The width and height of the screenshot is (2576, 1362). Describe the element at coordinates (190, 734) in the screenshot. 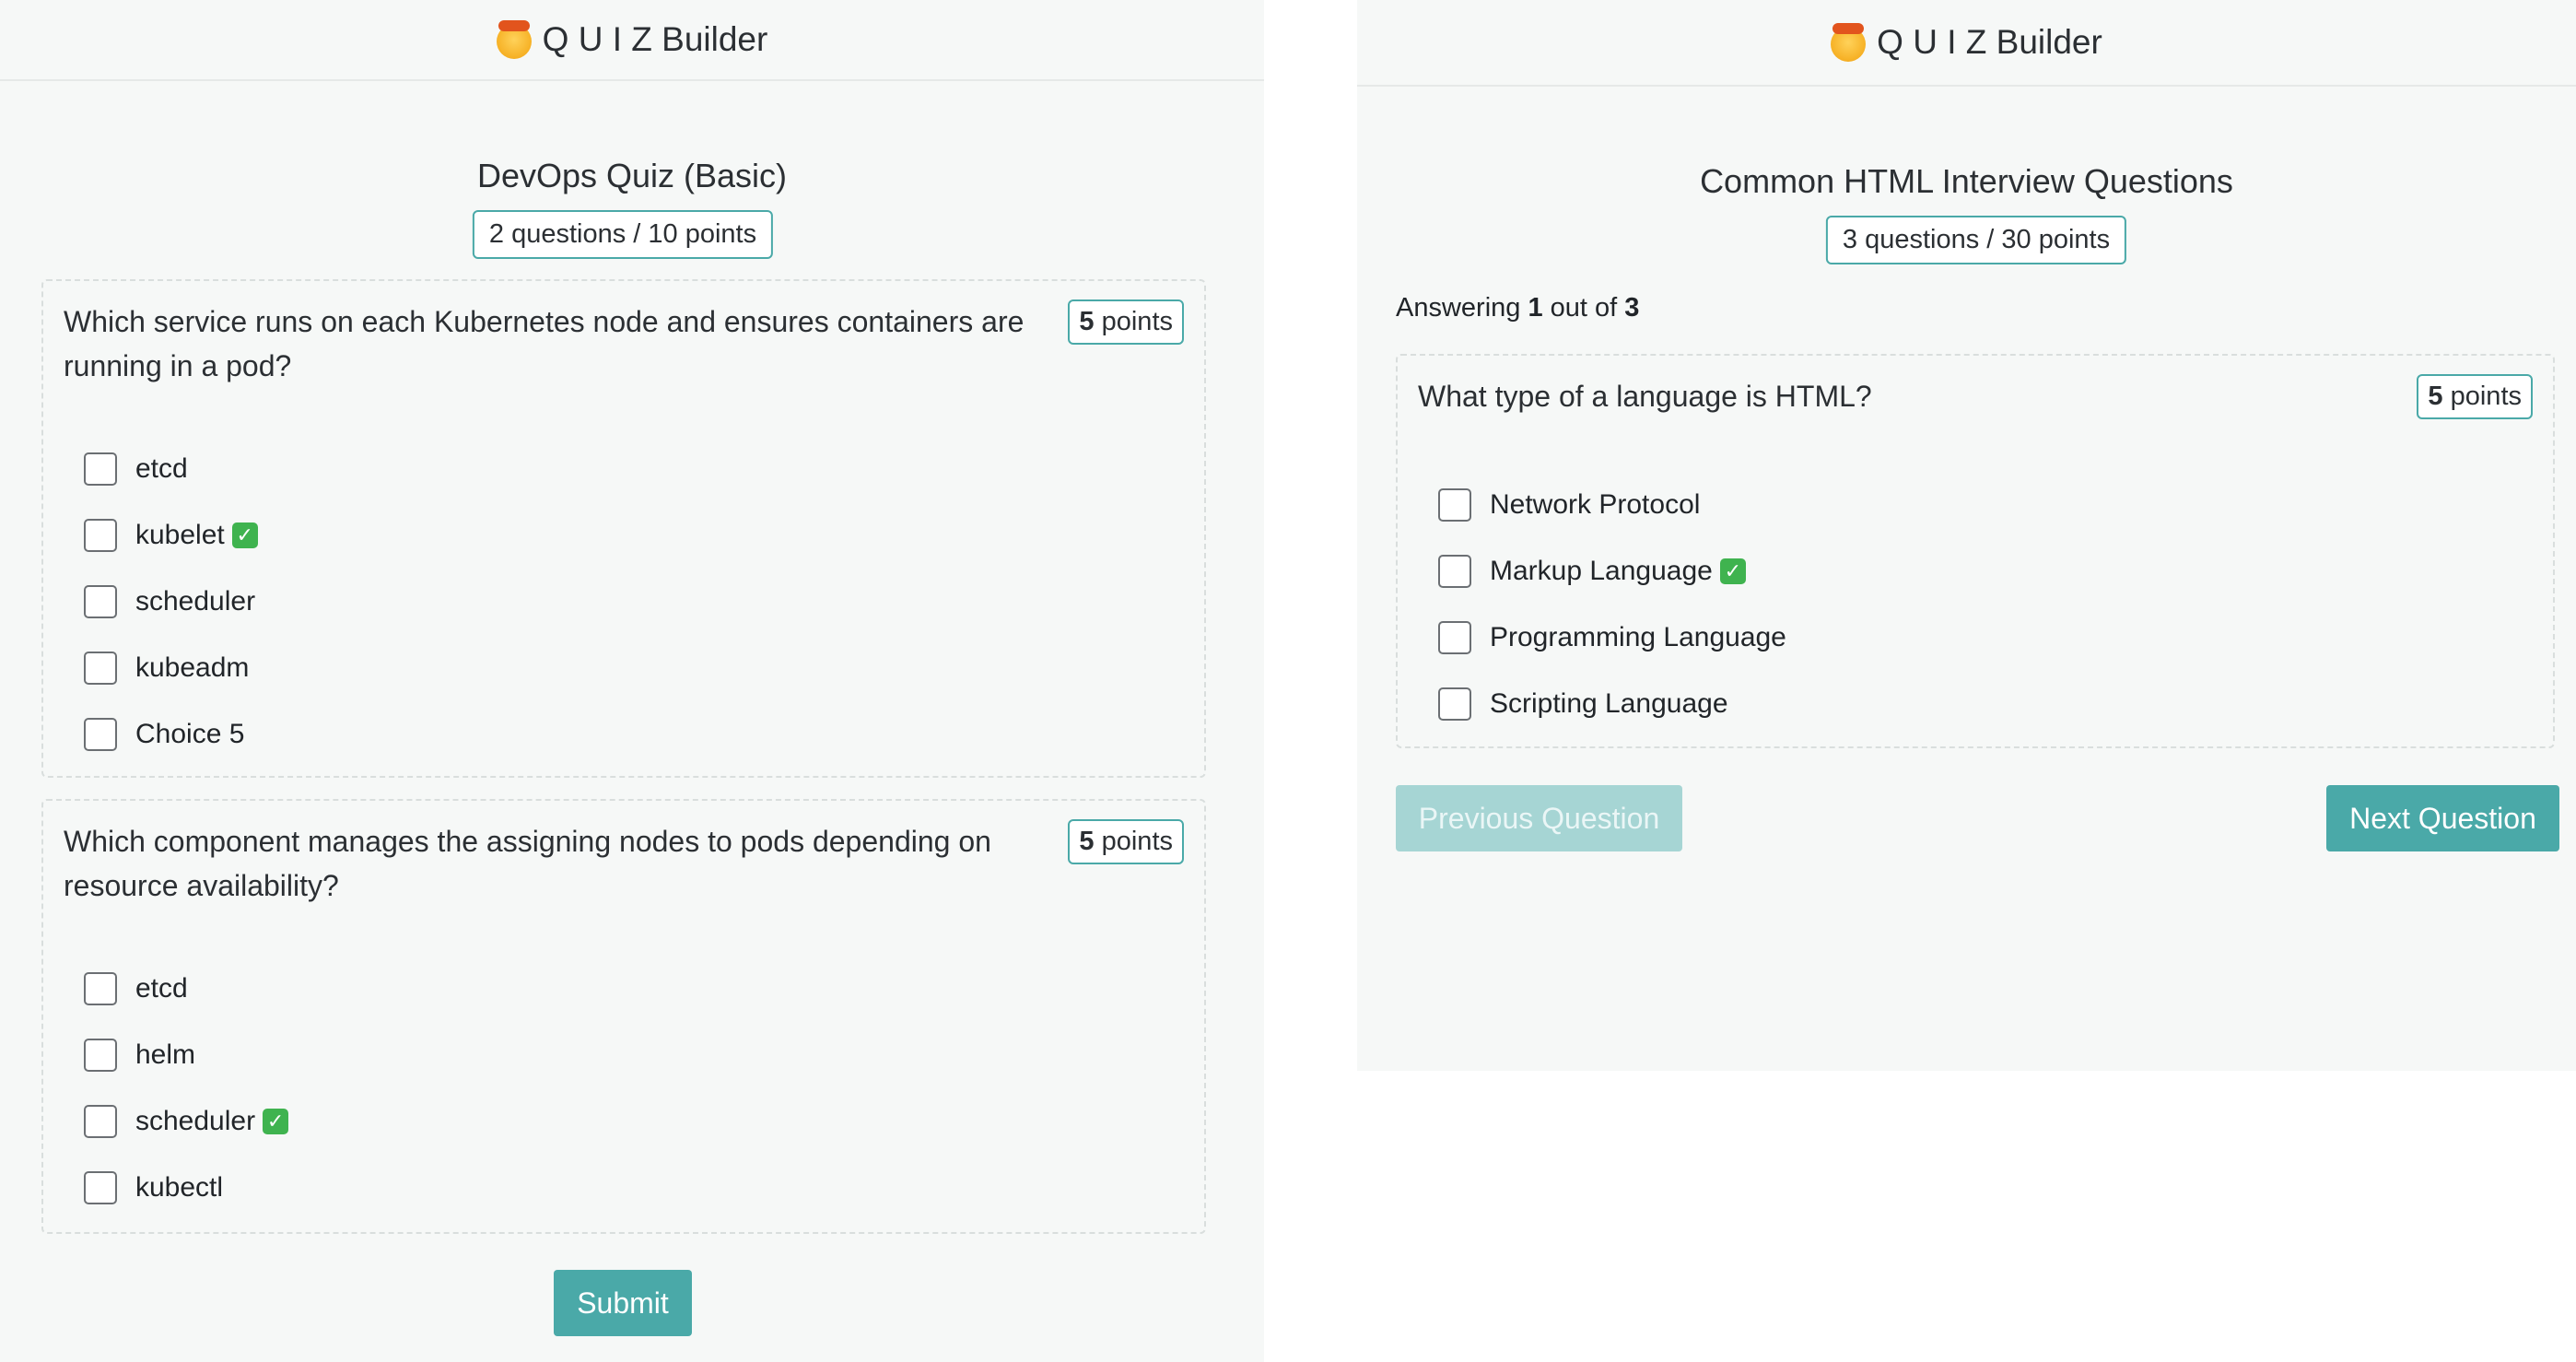

I see `choice-label: Choice 5` at that location.